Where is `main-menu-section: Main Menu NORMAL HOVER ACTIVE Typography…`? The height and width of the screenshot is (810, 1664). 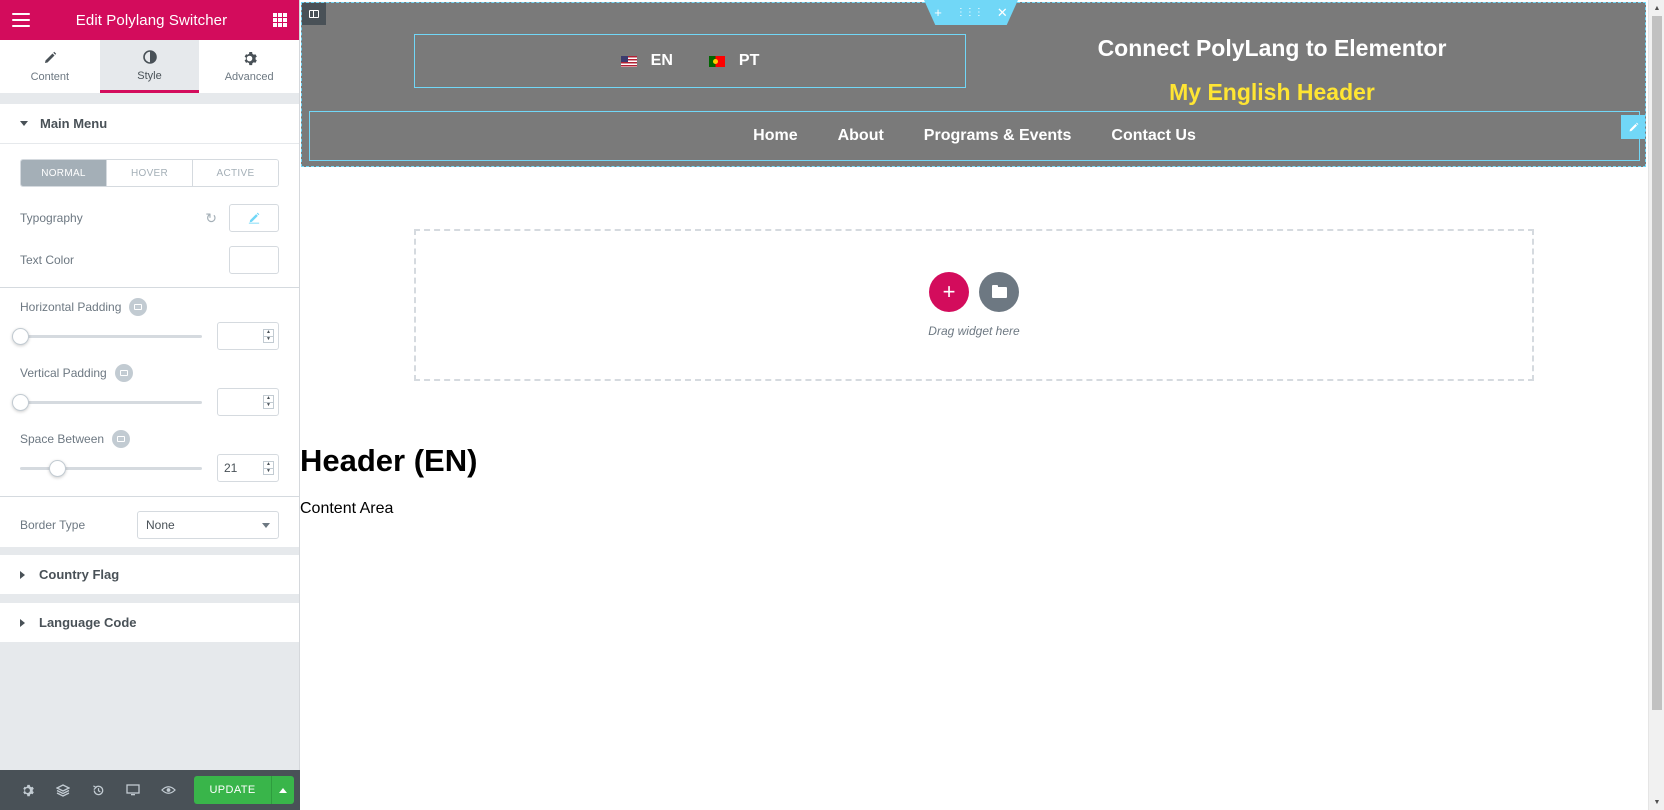 main-menu-section: Main Menu NORMAL HOVER ACTIVE Typography… is located at coordinates (149, 325).